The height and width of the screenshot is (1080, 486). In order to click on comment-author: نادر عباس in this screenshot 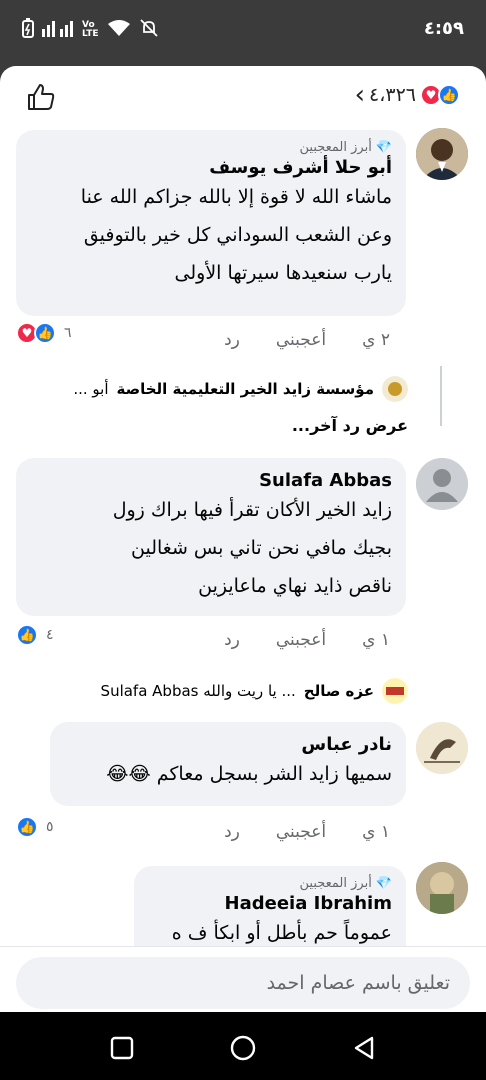, I will do `click(228, 744)`.